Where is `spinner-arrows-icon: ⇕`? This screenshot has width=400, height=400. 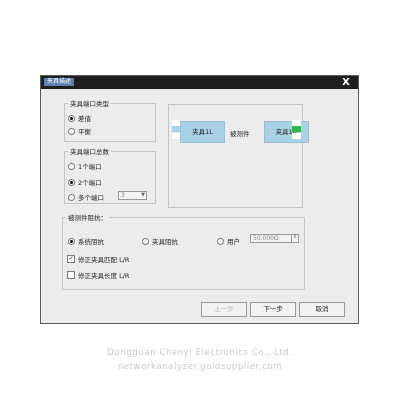 spinner-arrows-icon: ⇕ is located at coordinates (295, 237).